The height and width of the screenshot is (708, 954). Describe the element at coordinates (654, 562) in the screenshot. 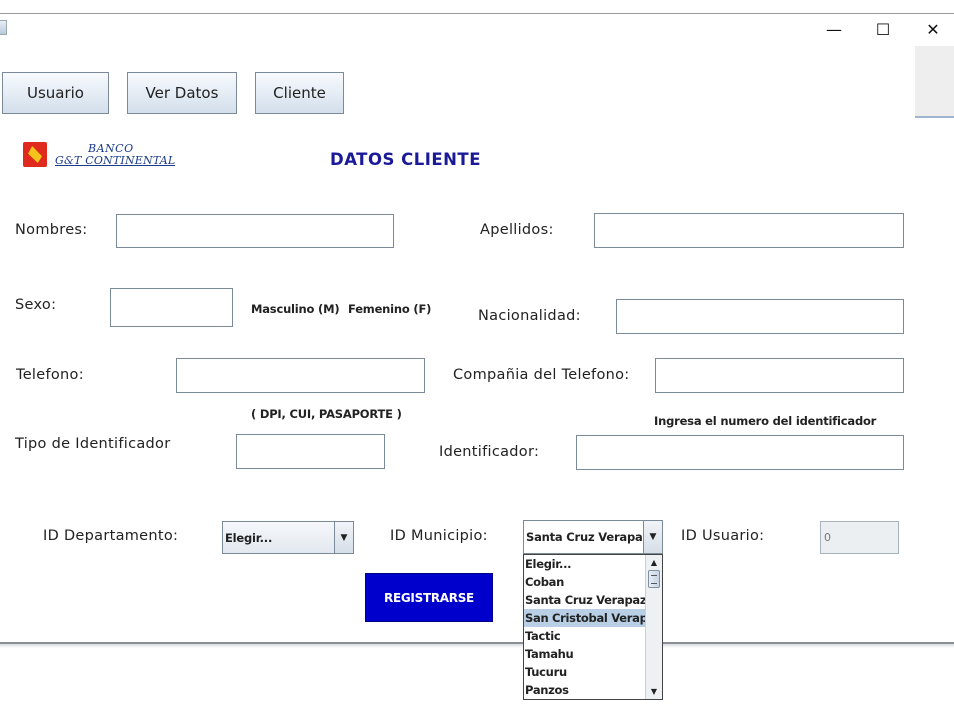

I see `scroll-up-icon: ▲` at that location.